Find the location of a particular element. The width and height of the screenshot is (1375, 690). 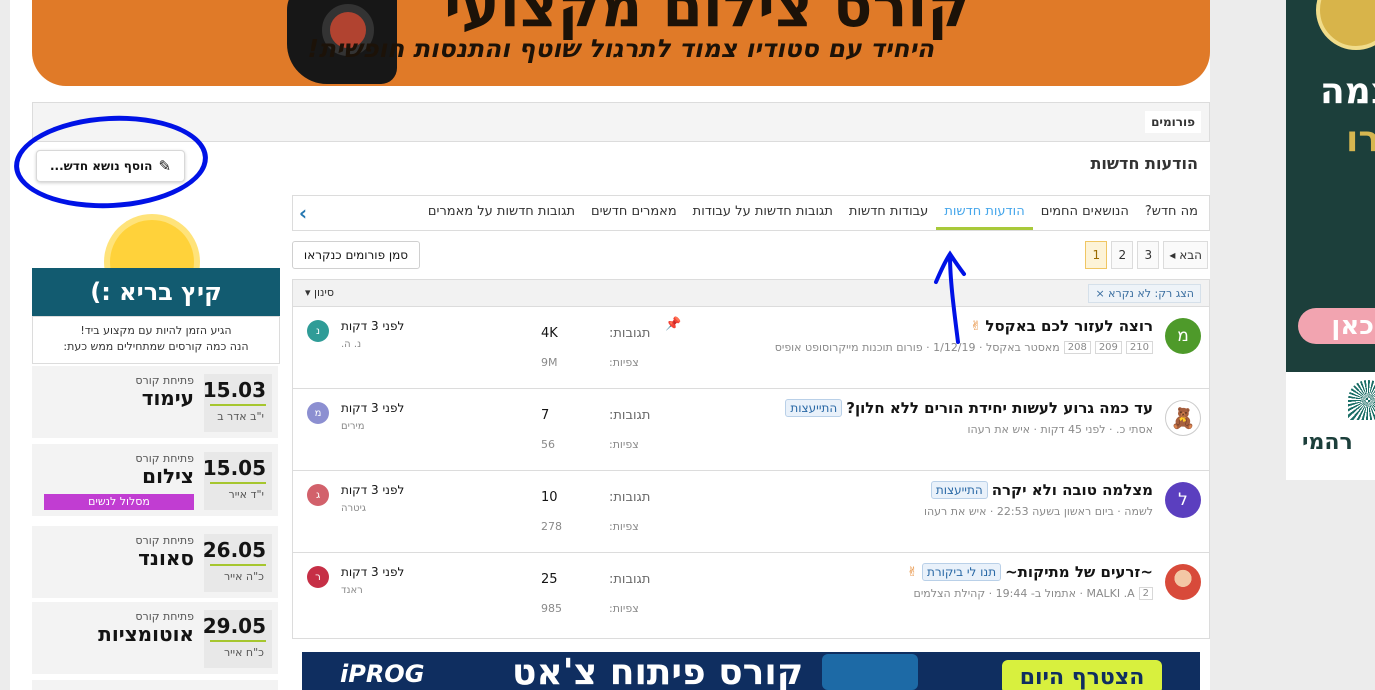

course-hebrew-date: כ"ח אייר is located at coordinates (243, 652).